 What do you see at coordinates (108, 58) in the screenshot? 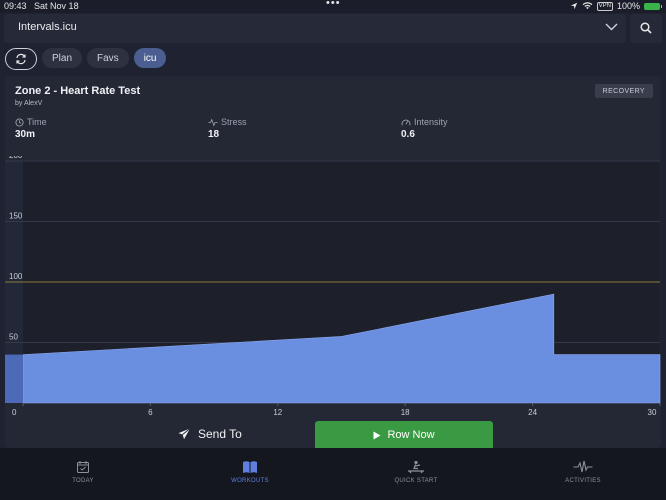
I see `tab-favs: Favs` at bounding box center [108, 58].